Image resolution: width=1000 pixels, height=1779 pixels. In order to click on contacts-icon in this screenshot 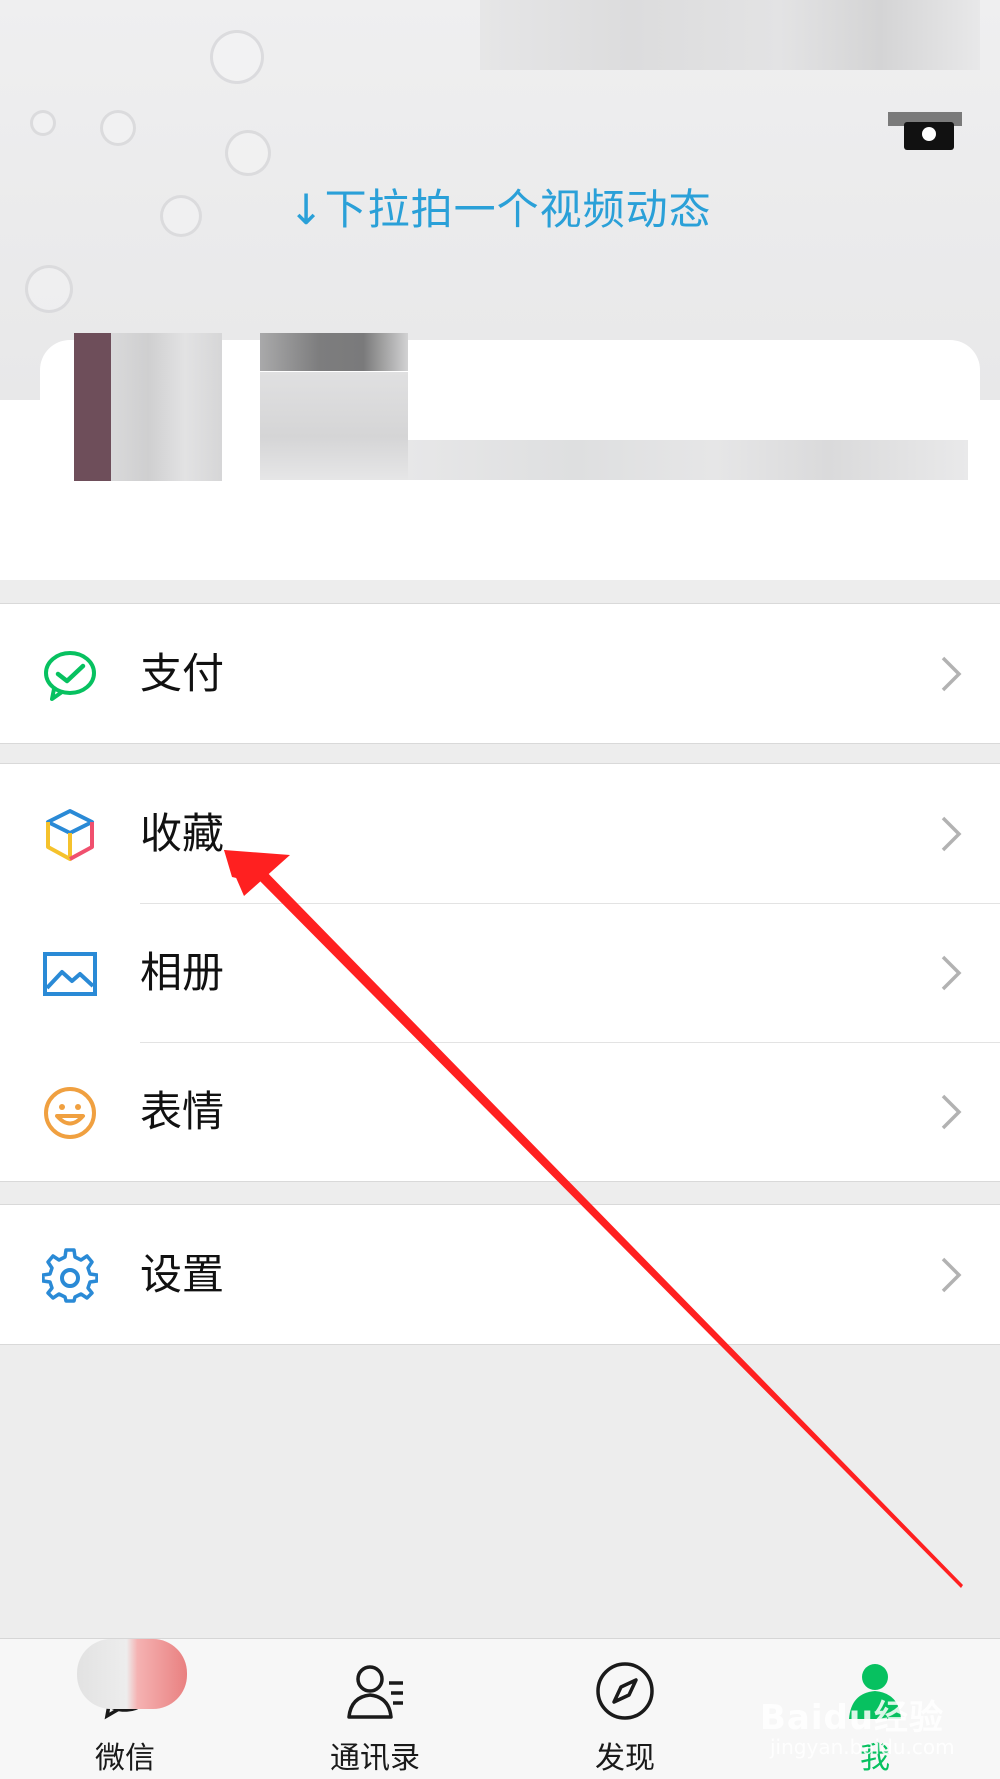, I will do `click(375, 1691)`.